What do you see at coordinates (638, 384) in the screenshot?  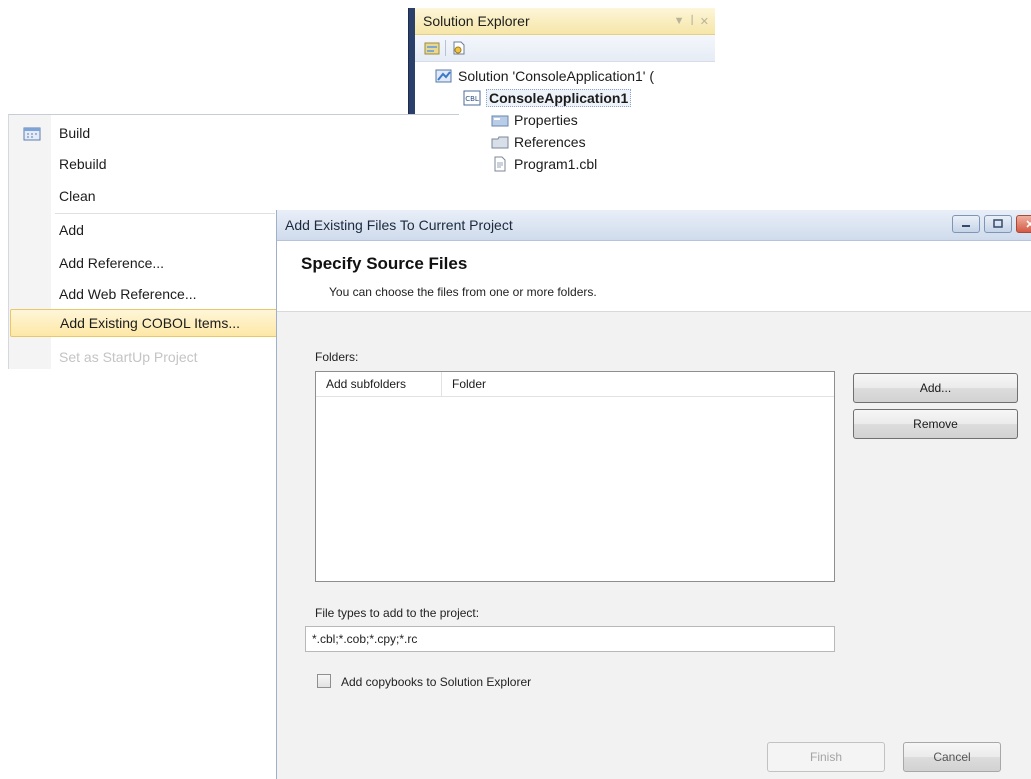 I see `column-header-folder: Folder` at bounding box center [638, 384].